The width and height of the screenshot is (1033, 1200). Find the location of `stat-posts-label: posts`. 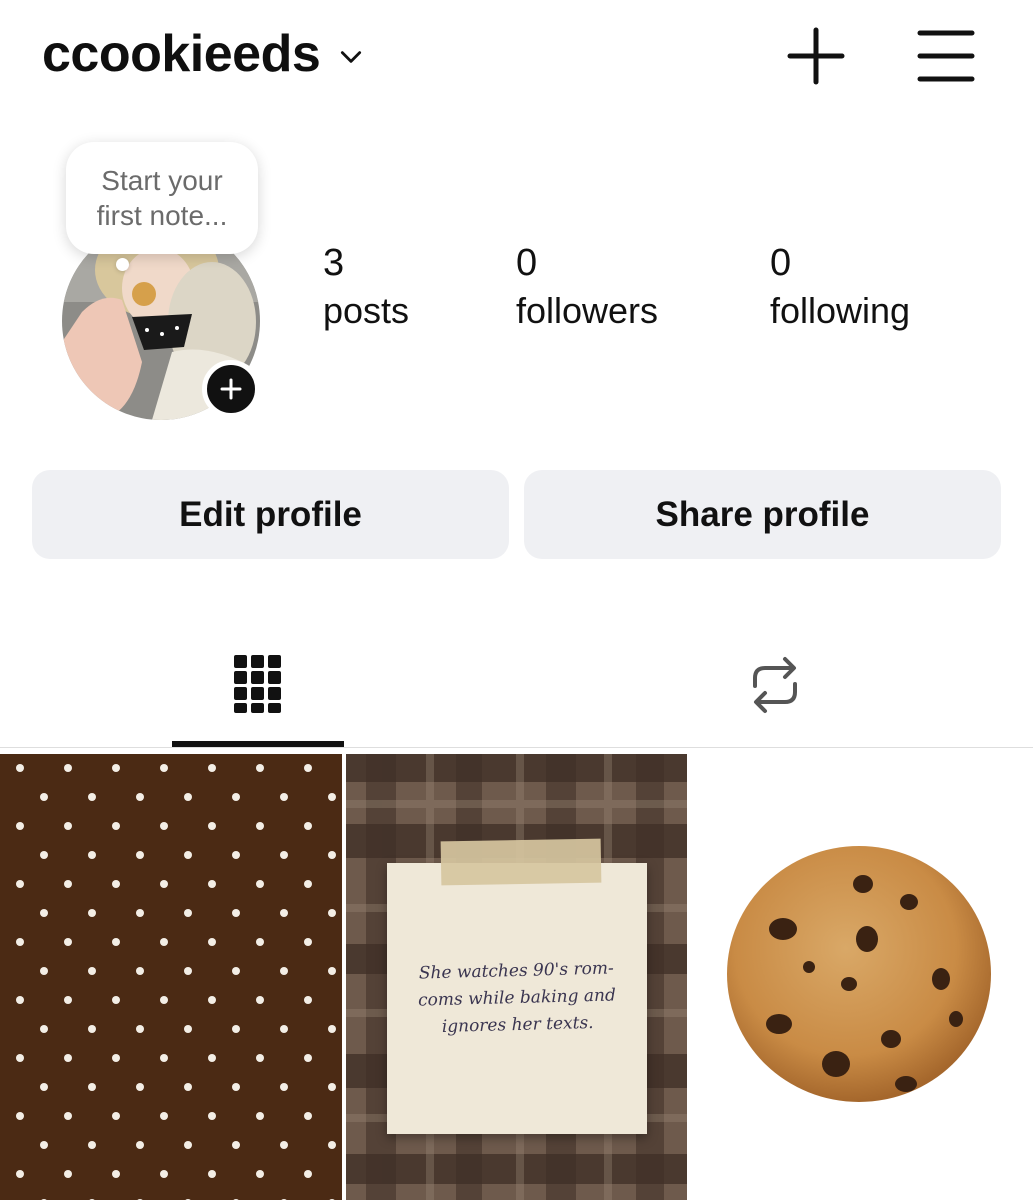

stat-posts-label: posts is located at coordinates (366, 310).